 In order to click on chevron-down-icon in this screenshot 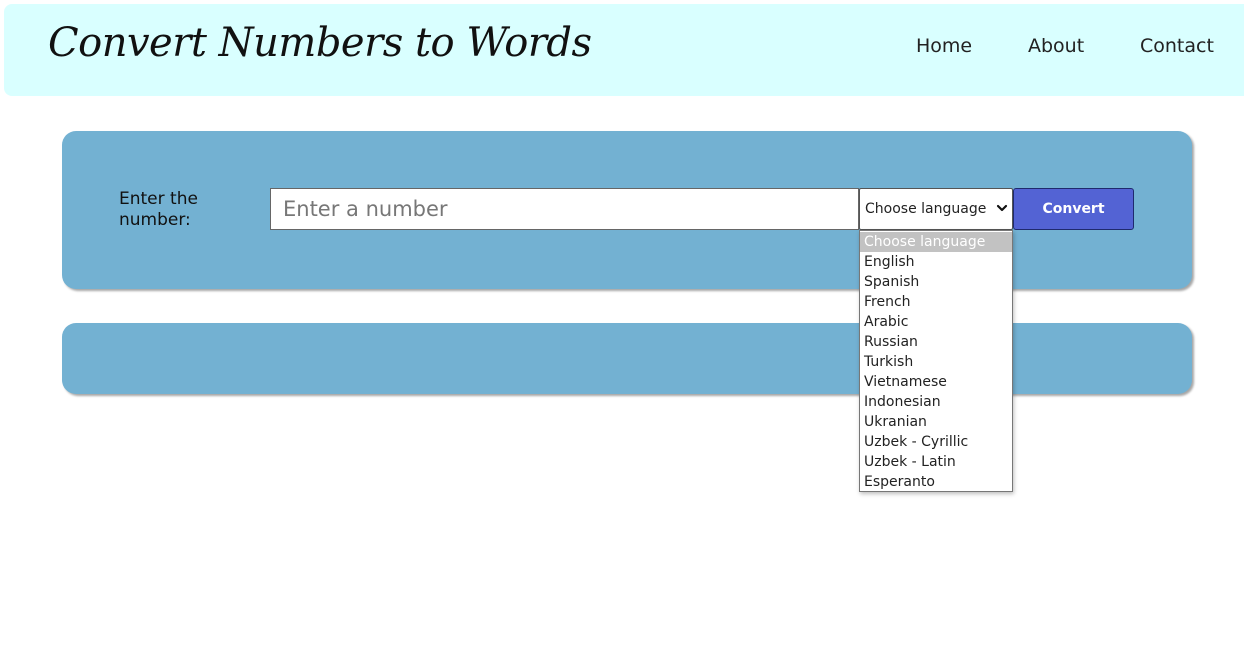, I will do `click(1002, 208)`.